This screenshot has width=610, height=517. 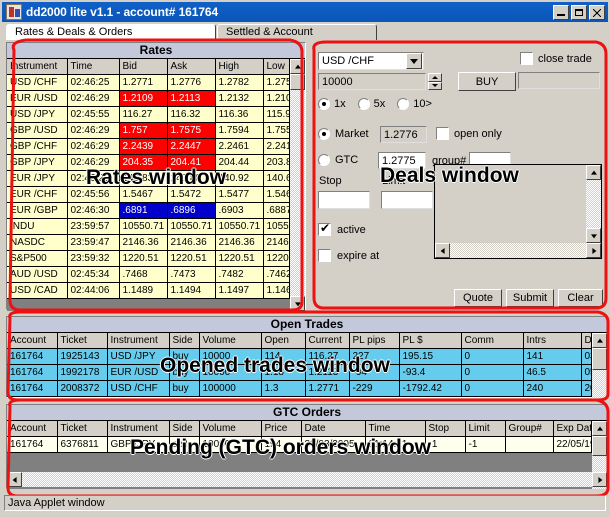 I want to click on volume-input: 10000, so click(x=372, y=81).